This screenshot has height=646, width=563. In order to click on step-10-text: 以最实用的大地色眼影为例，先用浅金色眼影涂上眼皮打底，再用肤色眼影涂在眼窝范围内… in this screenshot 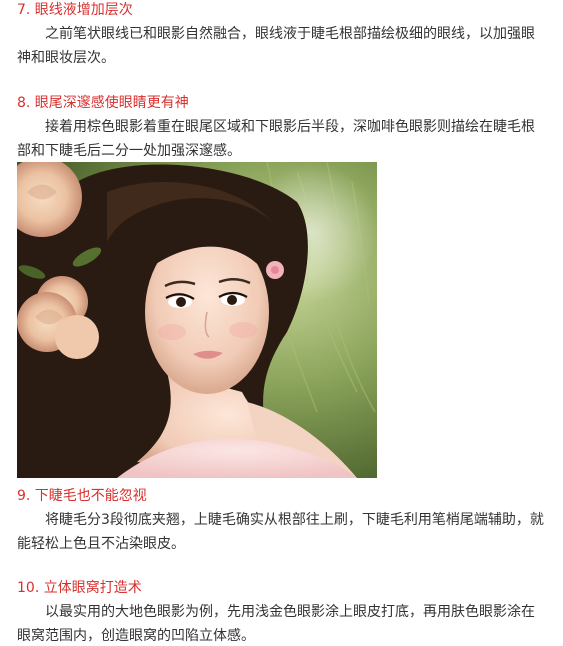, I will do `click(276, 624)`.